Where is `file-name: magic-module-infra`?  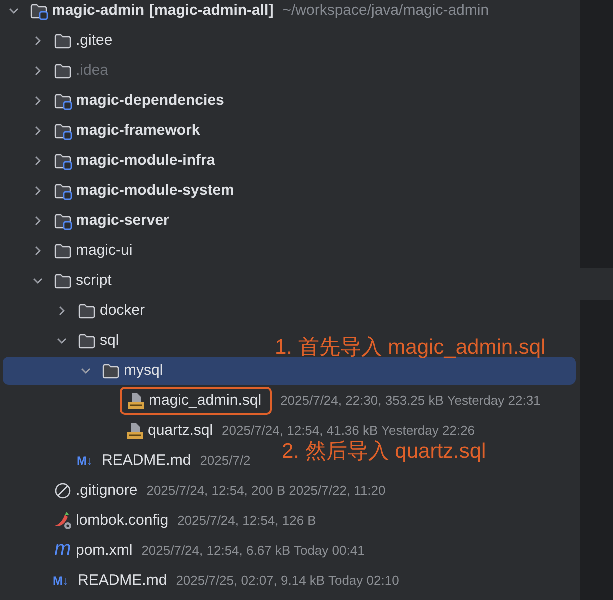 file-name: magic-module-infra is located at coordinates (146, 160).